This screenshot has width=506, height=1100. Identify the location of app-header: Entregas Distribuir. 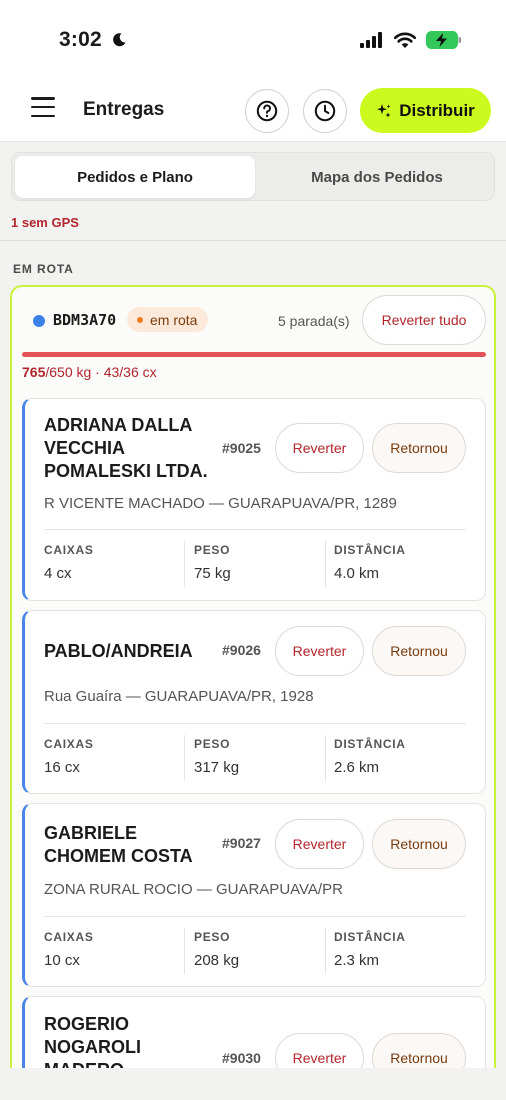
(253, 111).